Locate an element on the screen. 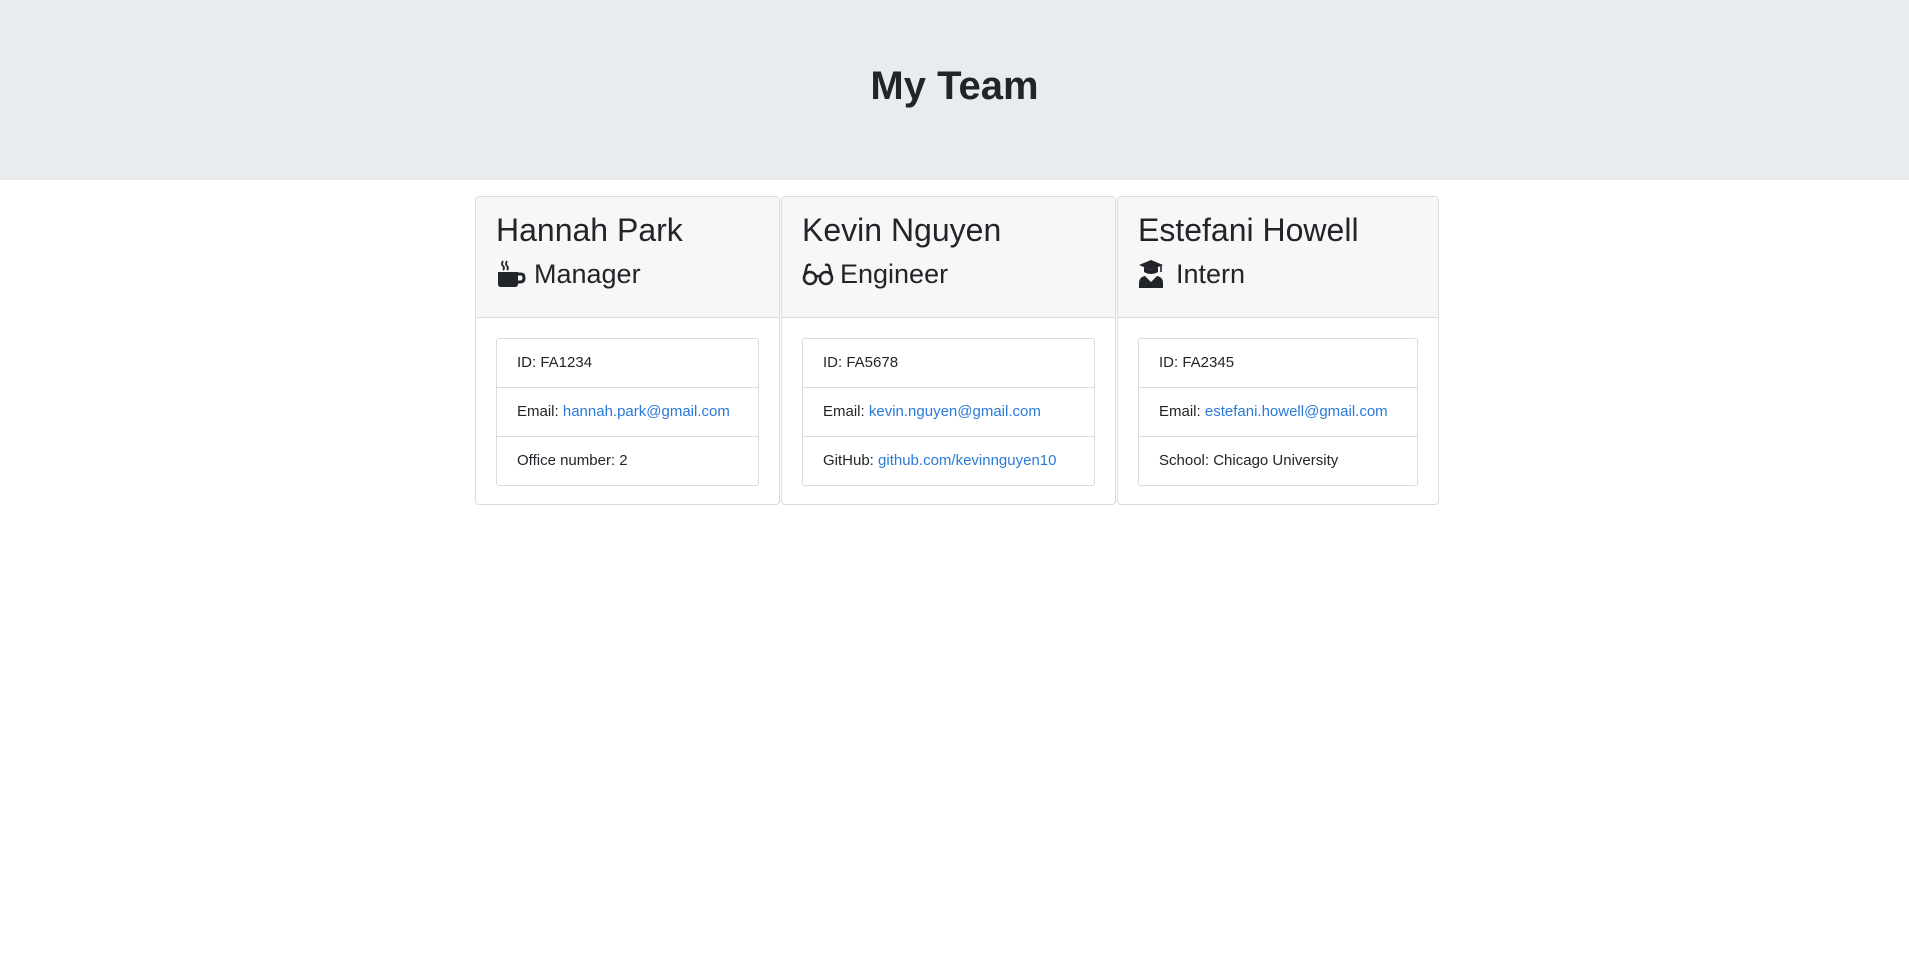  email-link: hannah.park@gmail.com is located at coordinates (646, 411).